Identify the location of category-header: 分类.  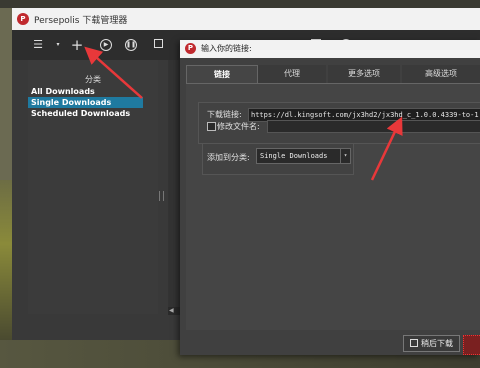
(93, 79).